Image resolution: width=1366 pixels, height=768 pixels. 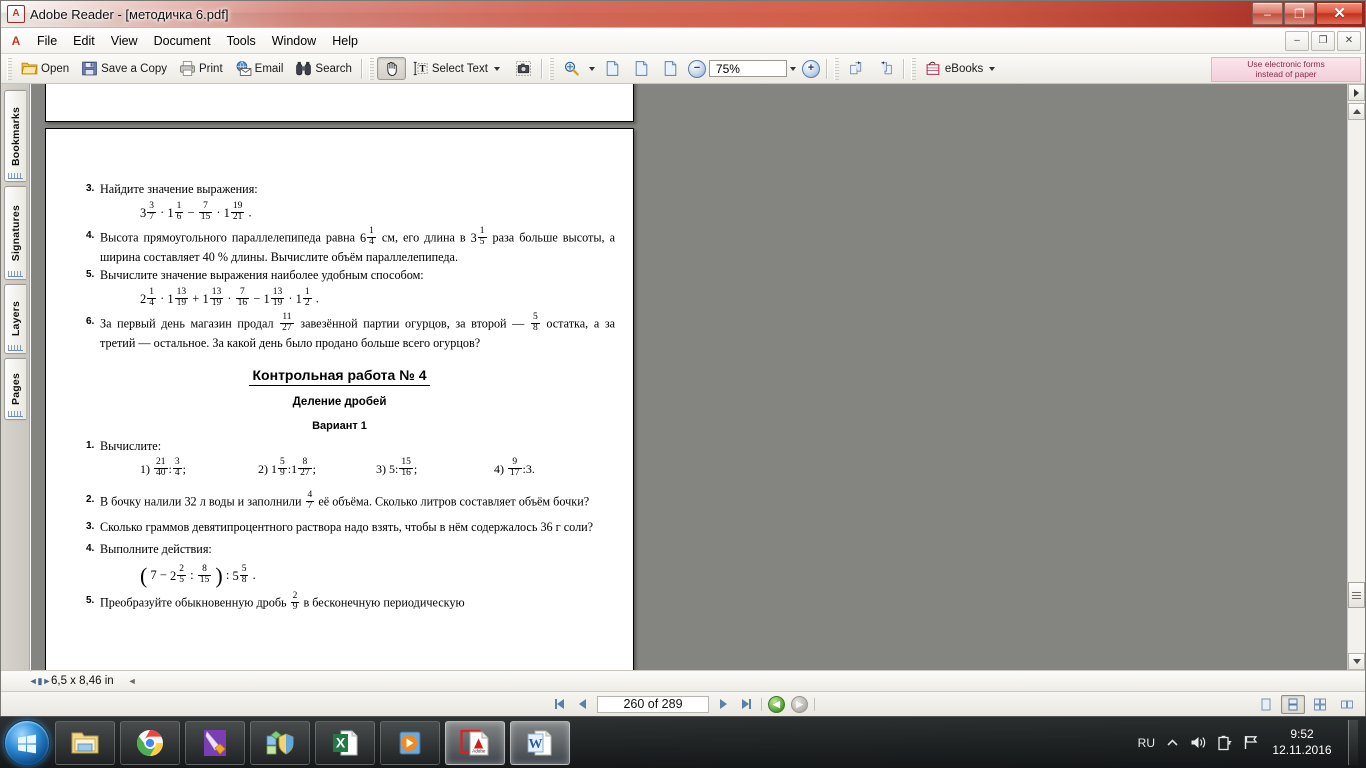 I want to click on taskbar-security-app, so click(x=280, y=742).